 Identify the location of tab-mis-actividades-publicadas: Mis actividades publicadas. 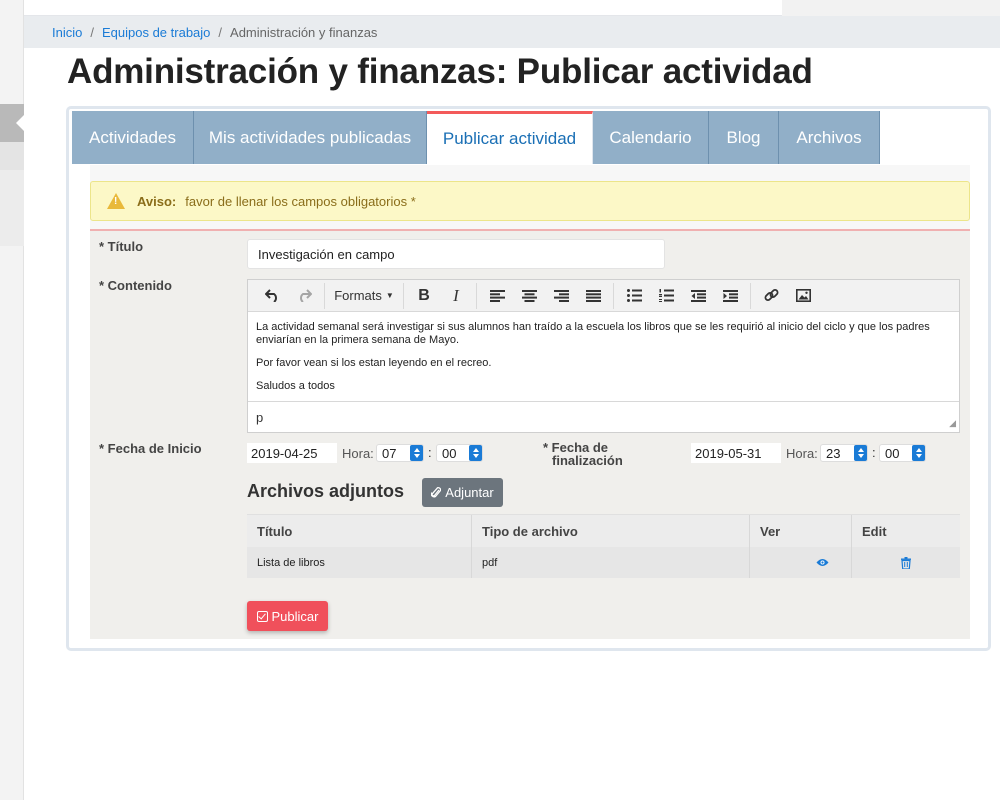
(310, 137).